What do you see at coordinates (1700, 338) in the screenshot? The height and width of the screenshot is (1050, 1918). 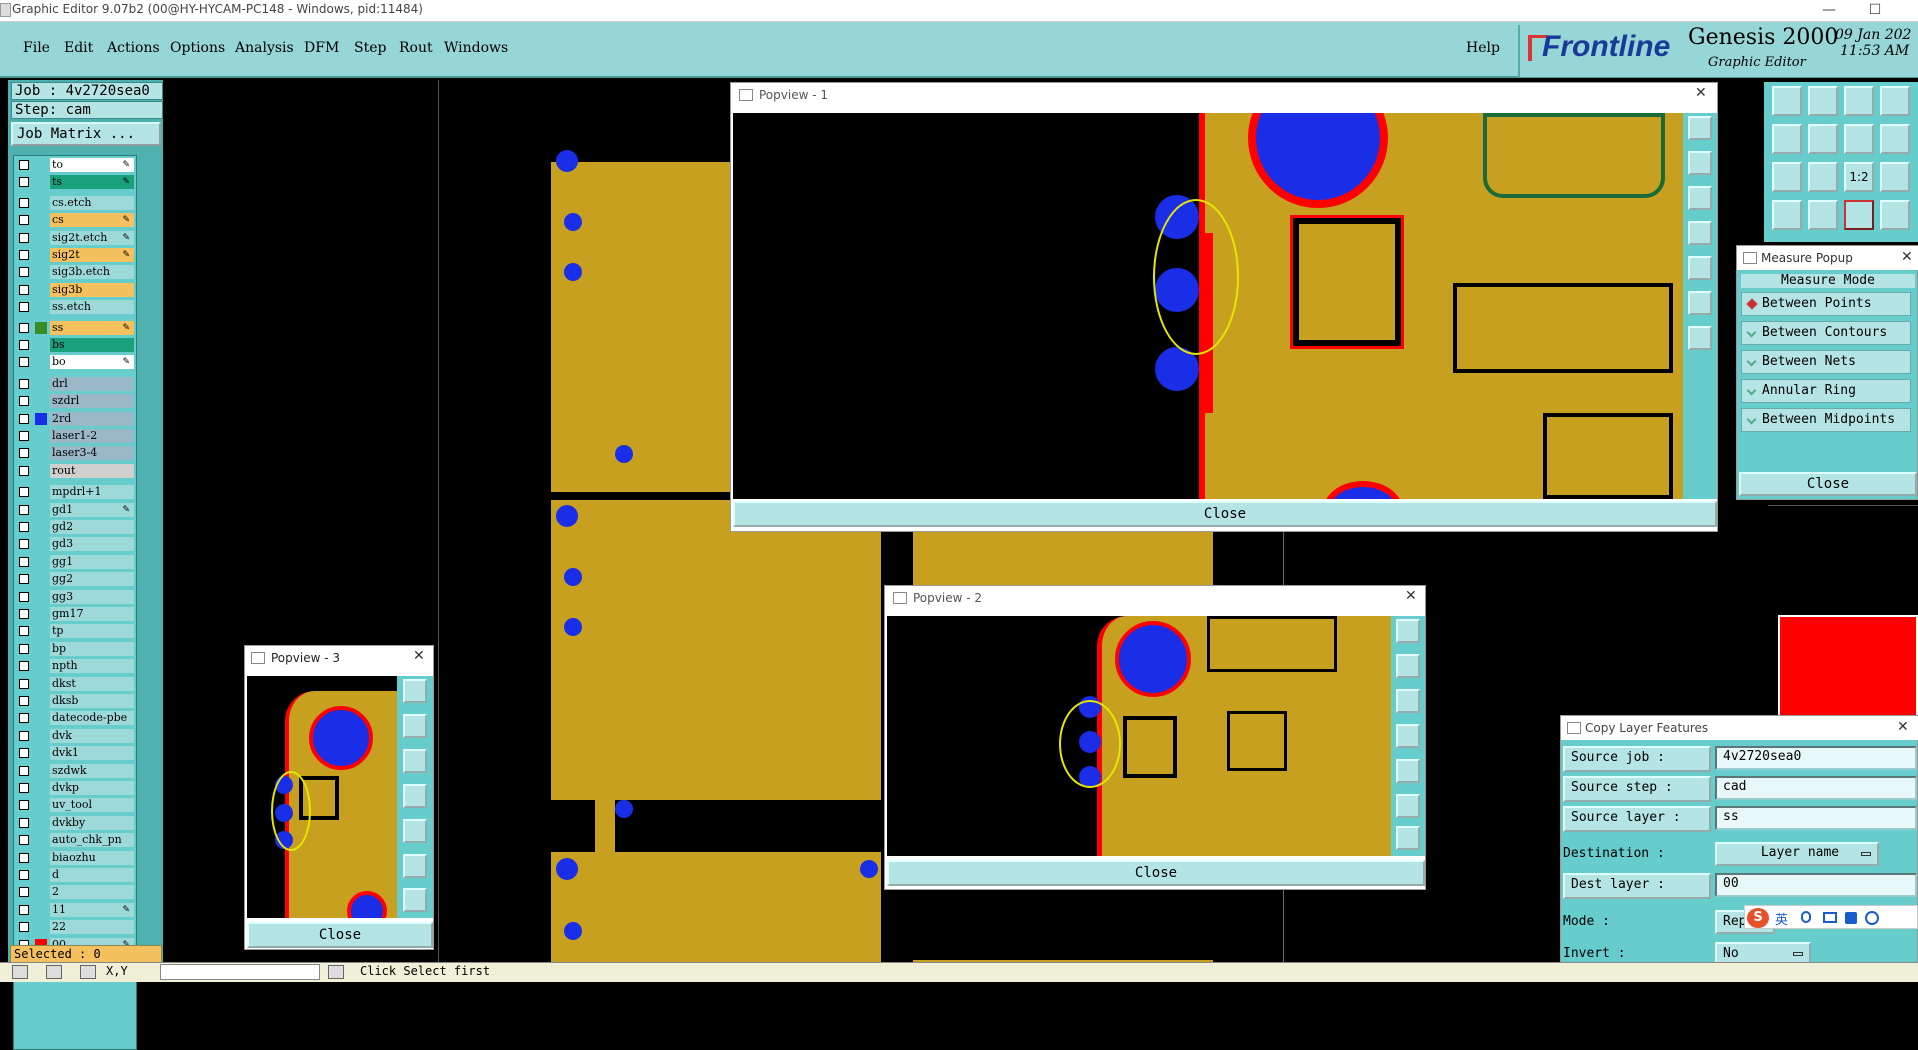 I see `pv1-tool-move` at bounding box center [1700, 338].